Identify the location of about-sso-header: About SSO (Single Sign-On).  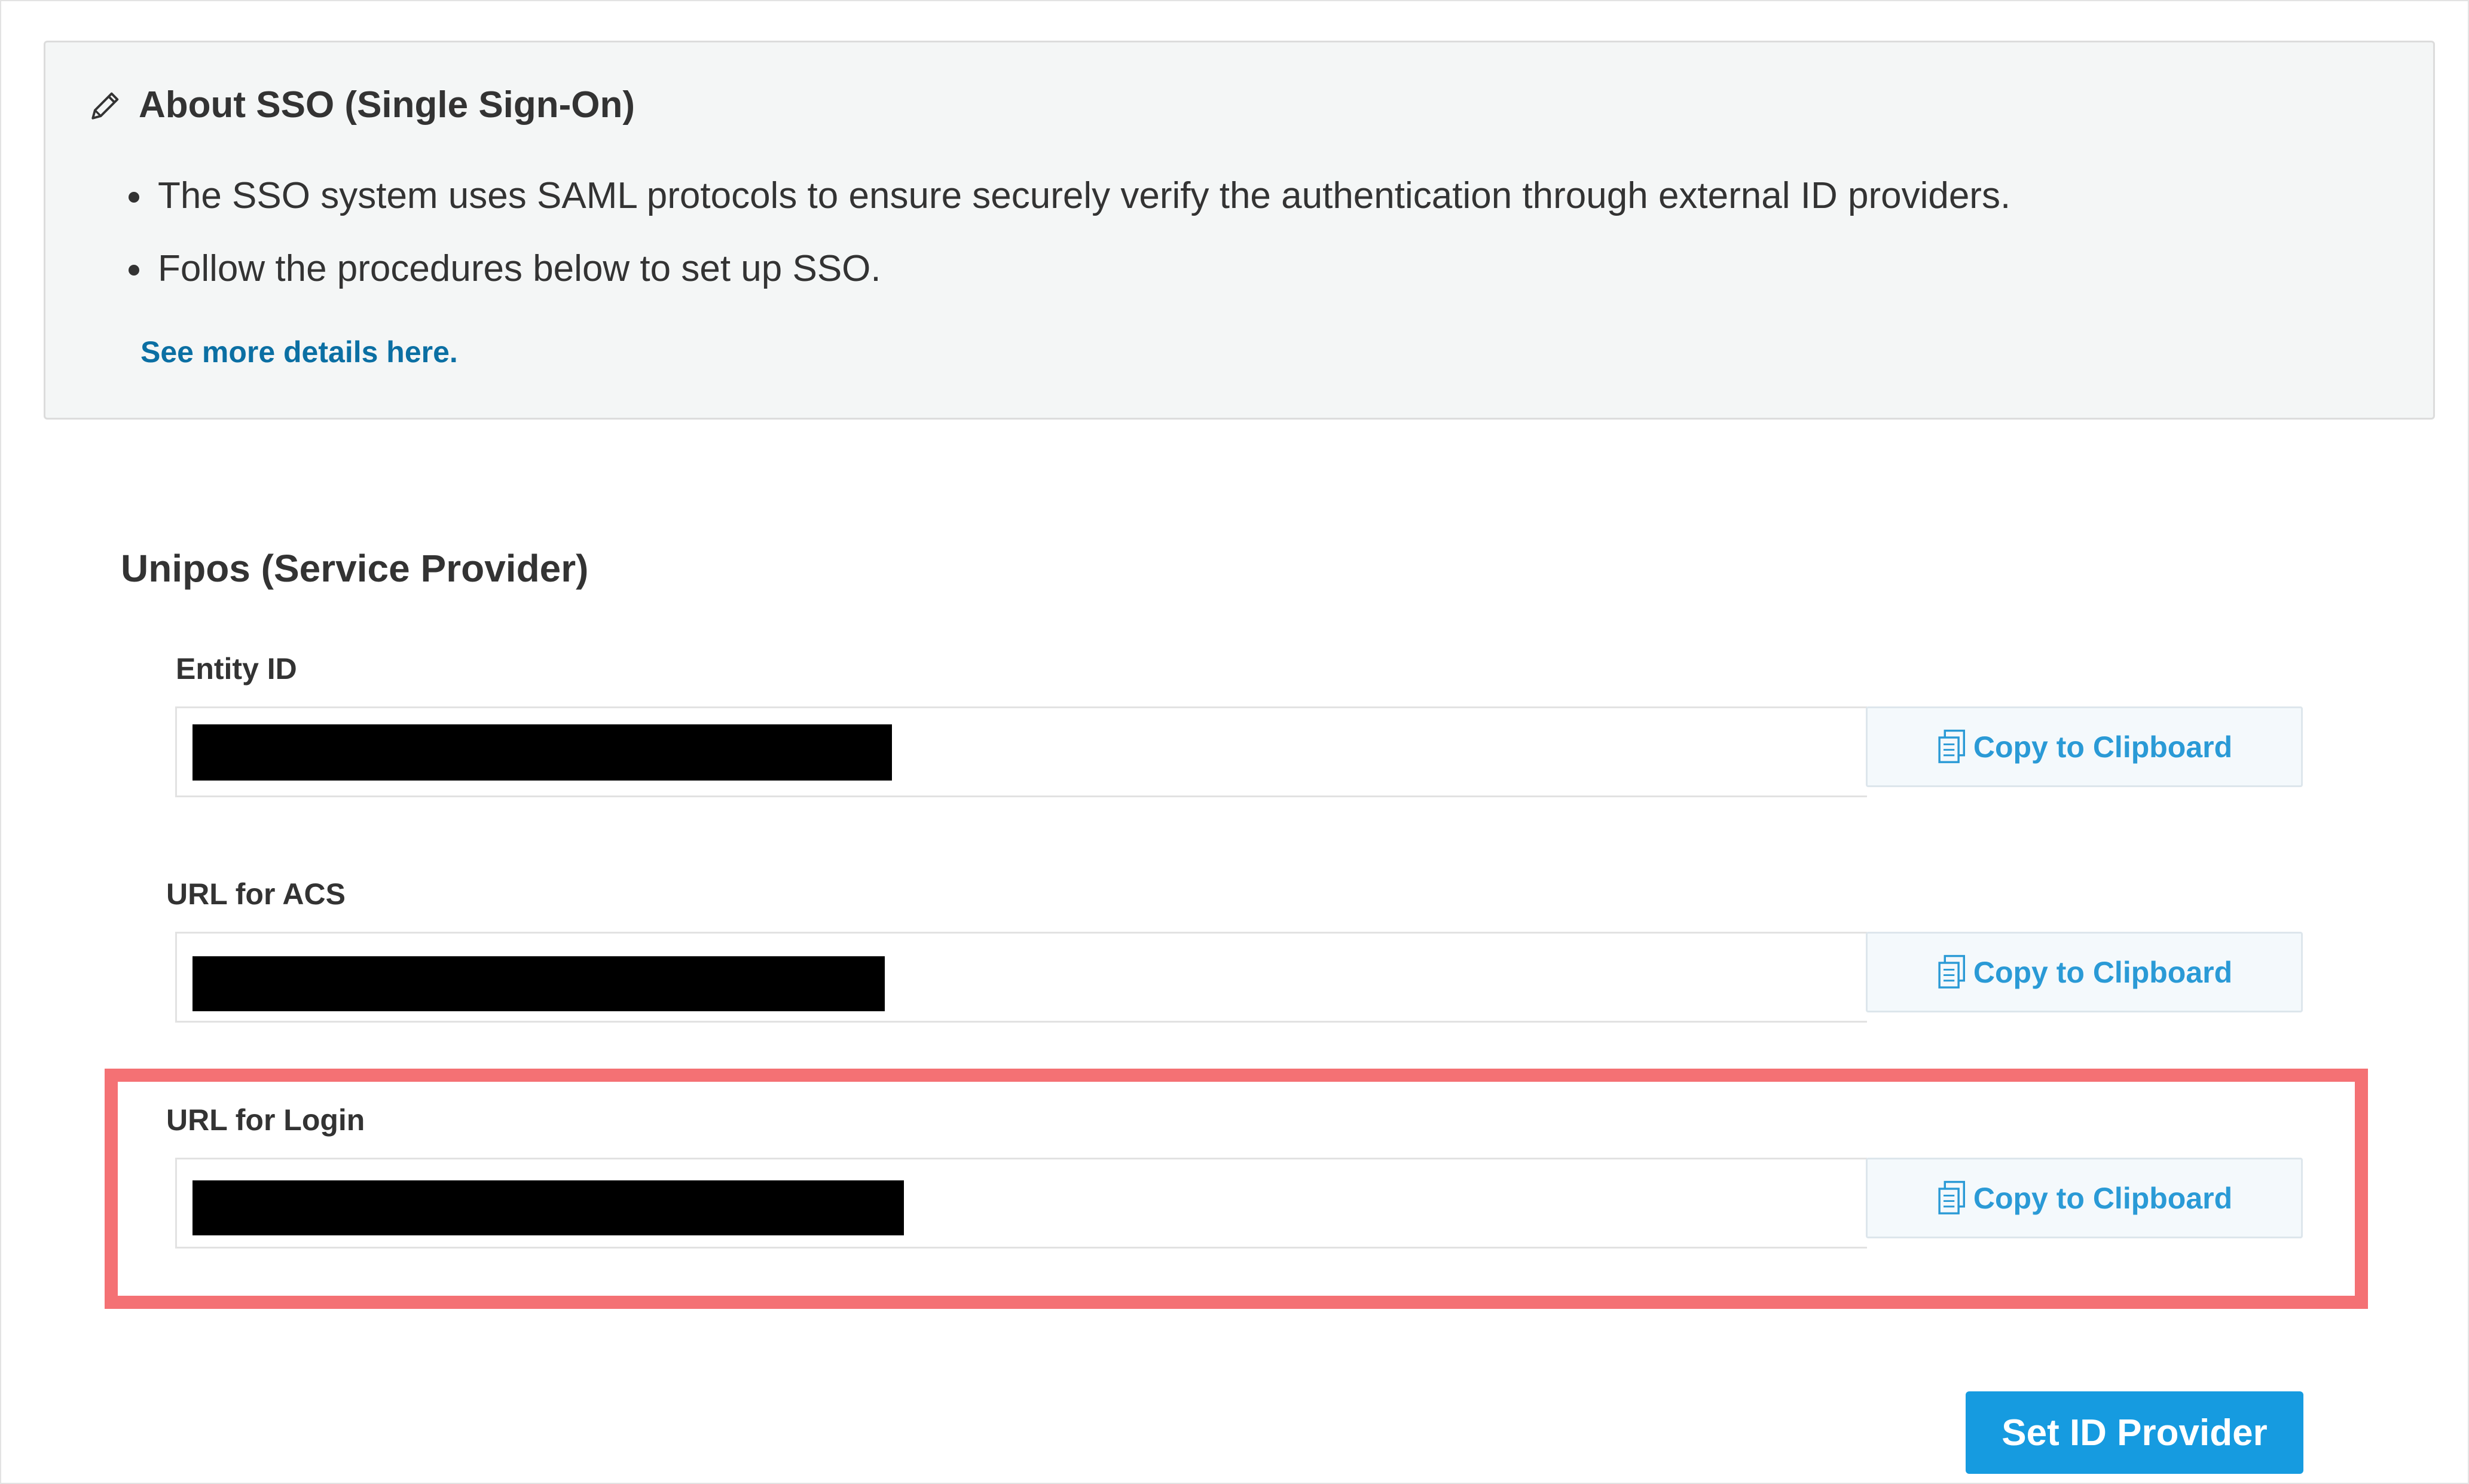
(362, 105).